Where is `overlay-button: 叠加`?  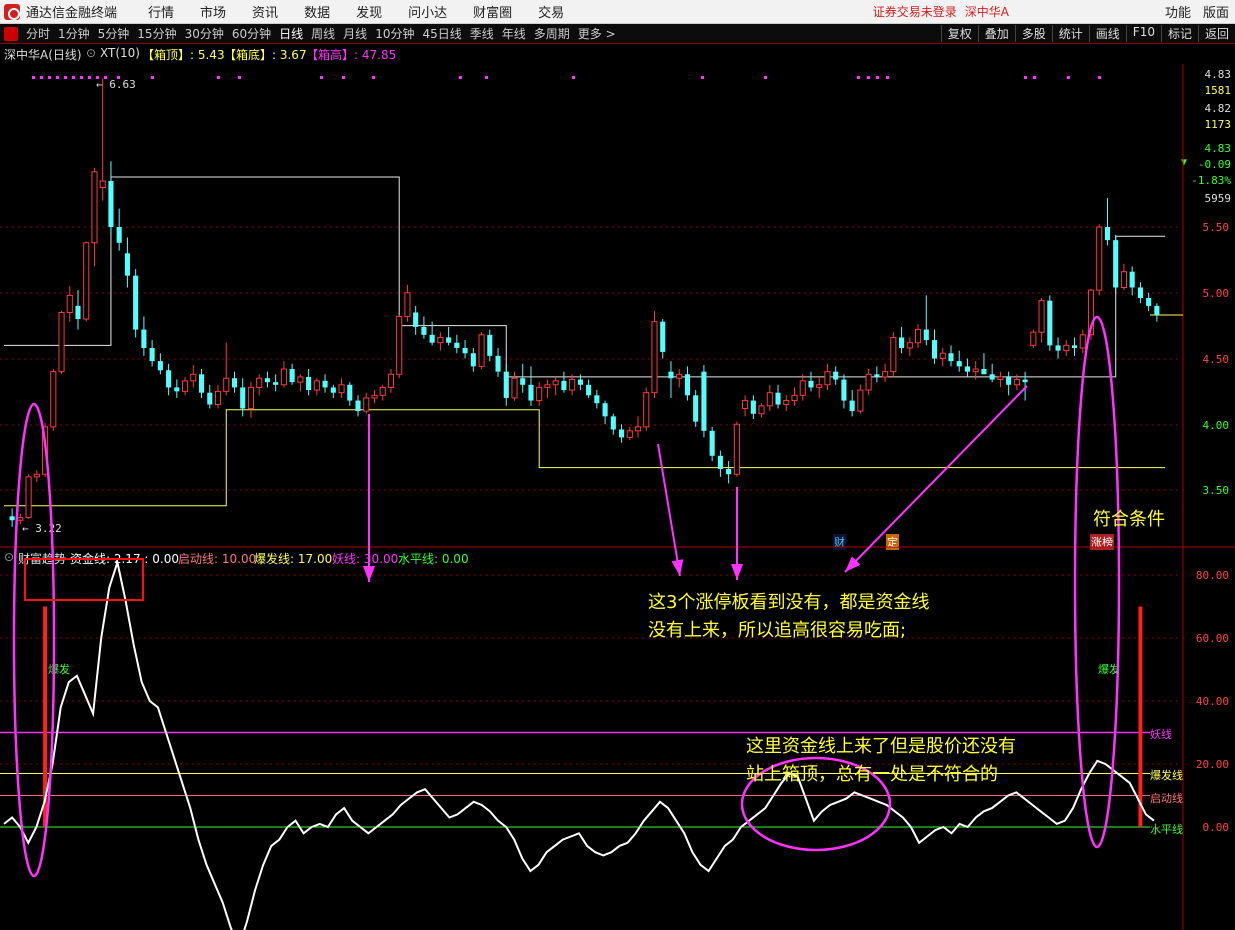 overlay-button: 叠加 is located at coordinates (996, 33).